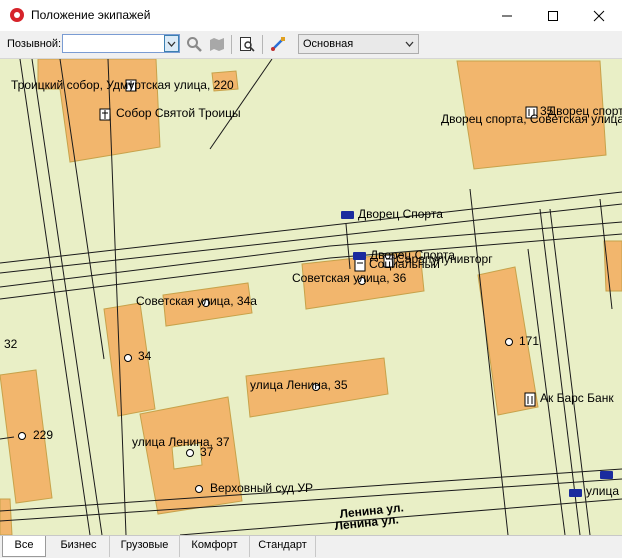 This screenshot has height=558, width=622. I want to click on tab-all: Все, so click(24, 546).